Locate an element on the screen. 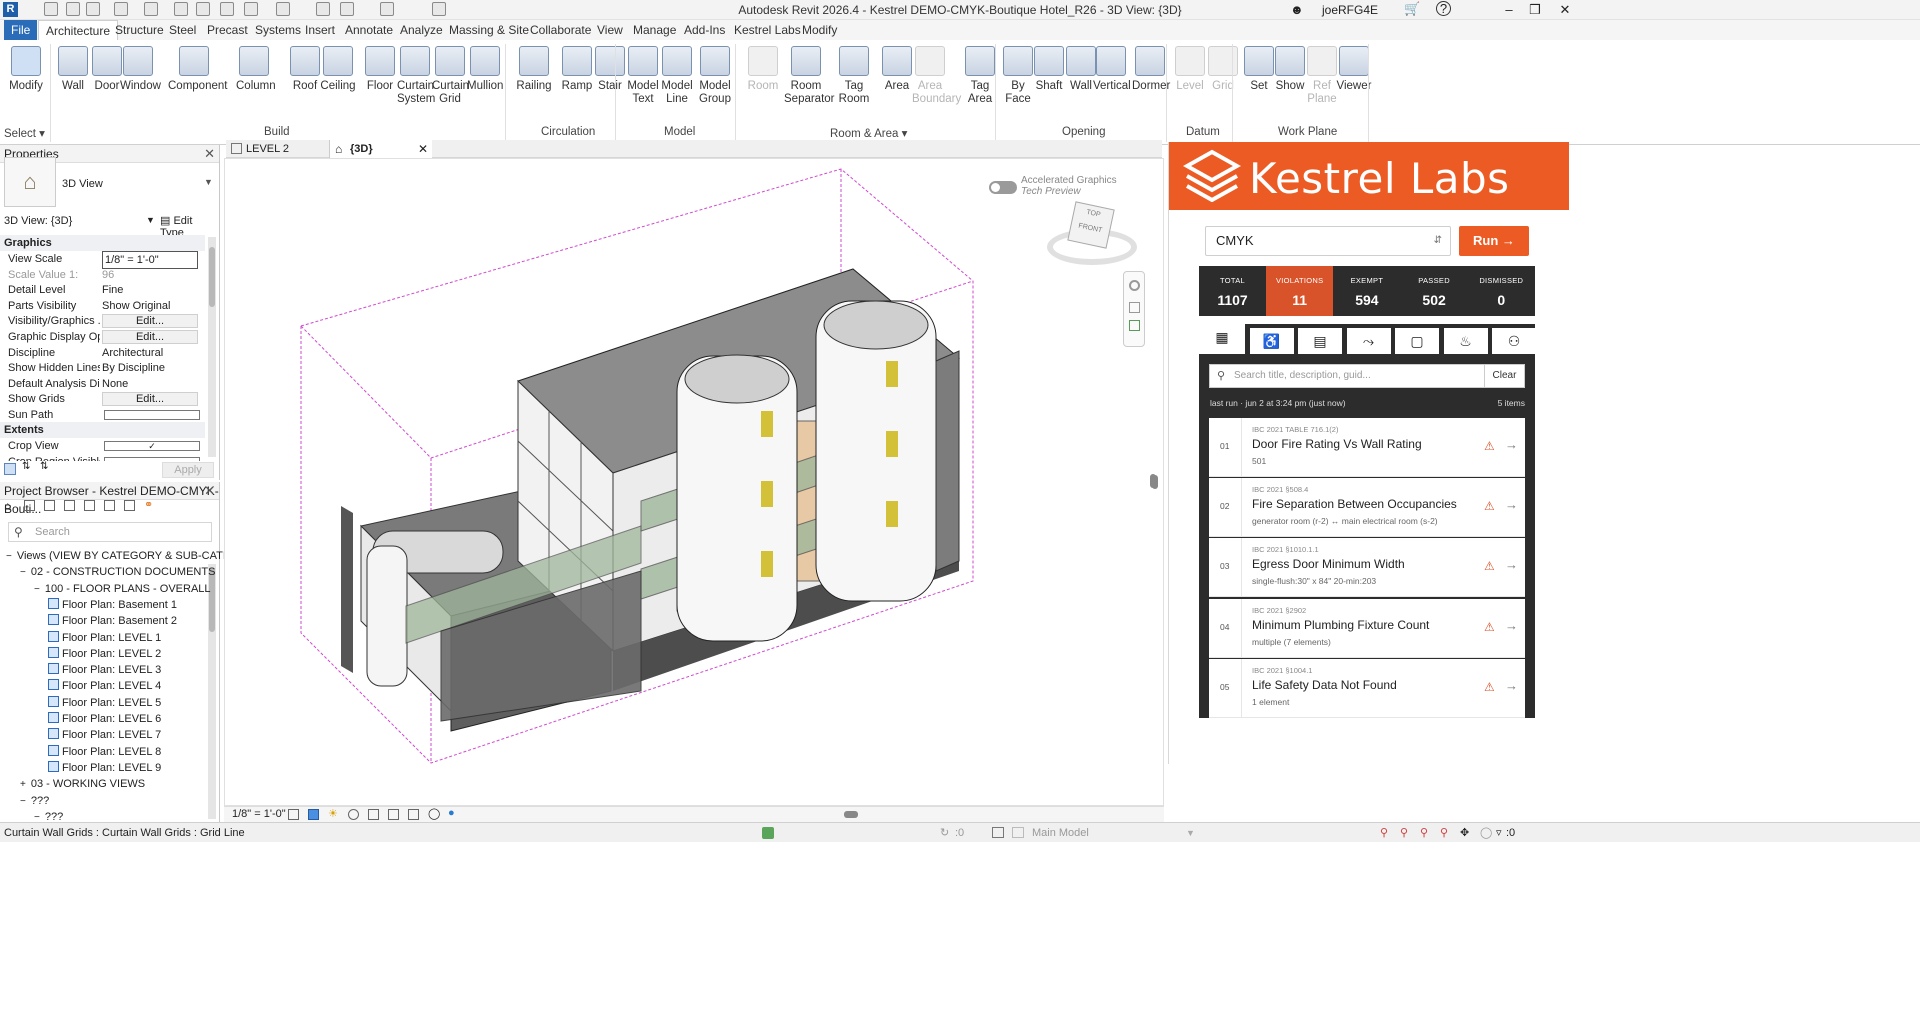 The image size is (1920, 1034). ribbon-button-viewer: Viewer is located at coordinates (1354, 69).